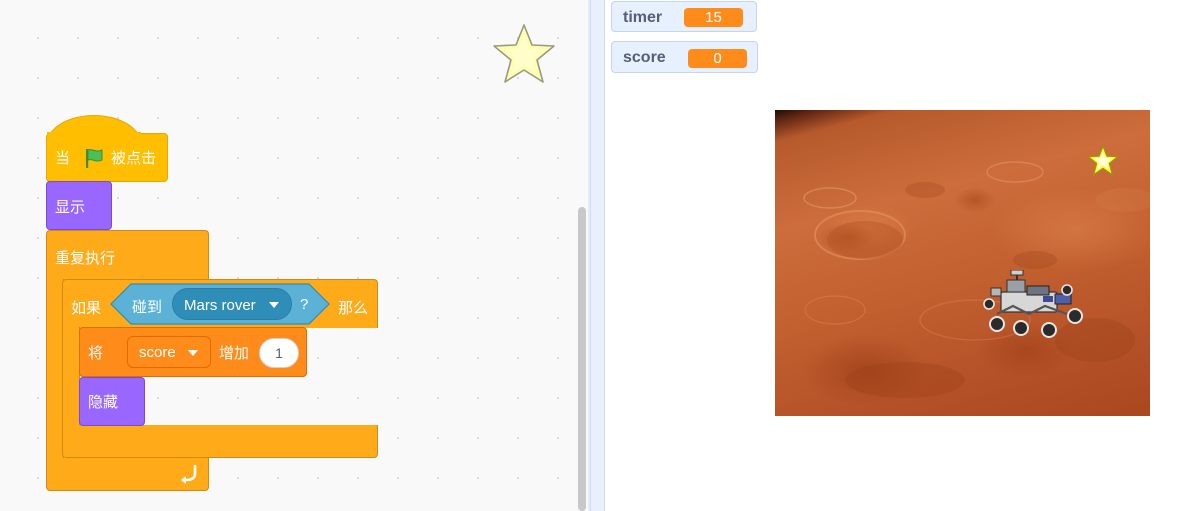 Image resolution: width=1189 pixels, height=511 pixels. I want to click on hide-block: 隐藏, so click(112, 401).